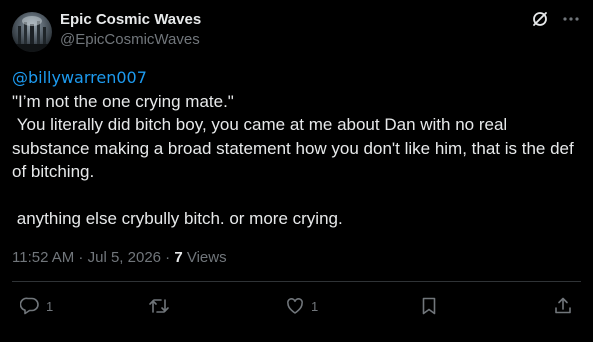 The width and height of the screenshot is (593, 342). What do you see at coordinates (130, 20) in the screenshot?
I see `author-display-name: Epic Cosmic Waves` at bounding box center [130, 20].